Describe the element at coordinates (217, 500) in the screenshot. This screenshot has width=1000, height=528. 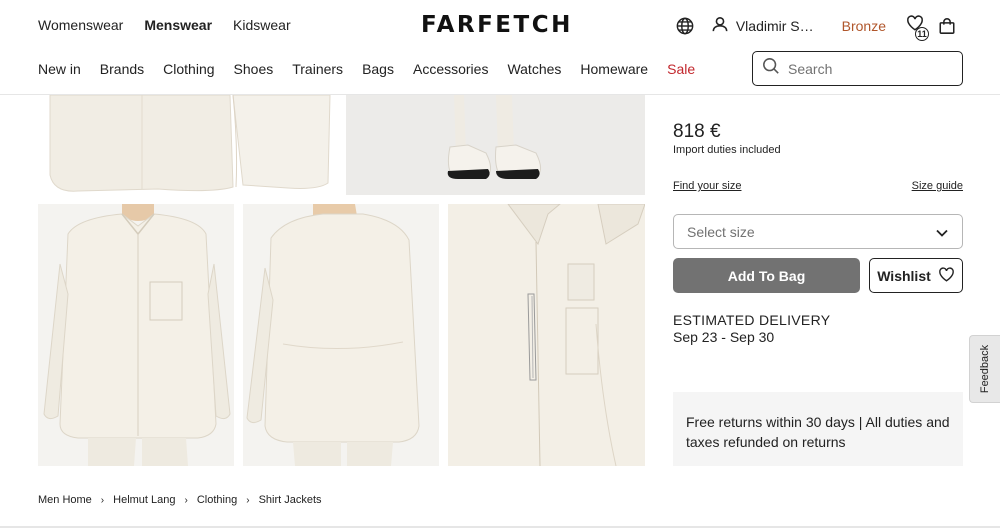
I see `breadcrumb-clothing: Clothing` at that location.